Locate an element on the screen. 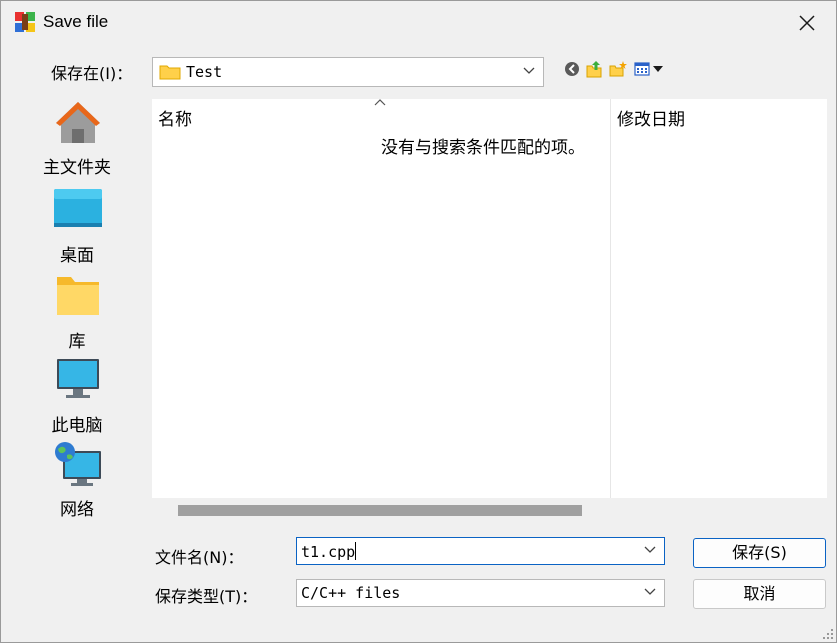  up-folder-button is located at coordinates (595, 69).